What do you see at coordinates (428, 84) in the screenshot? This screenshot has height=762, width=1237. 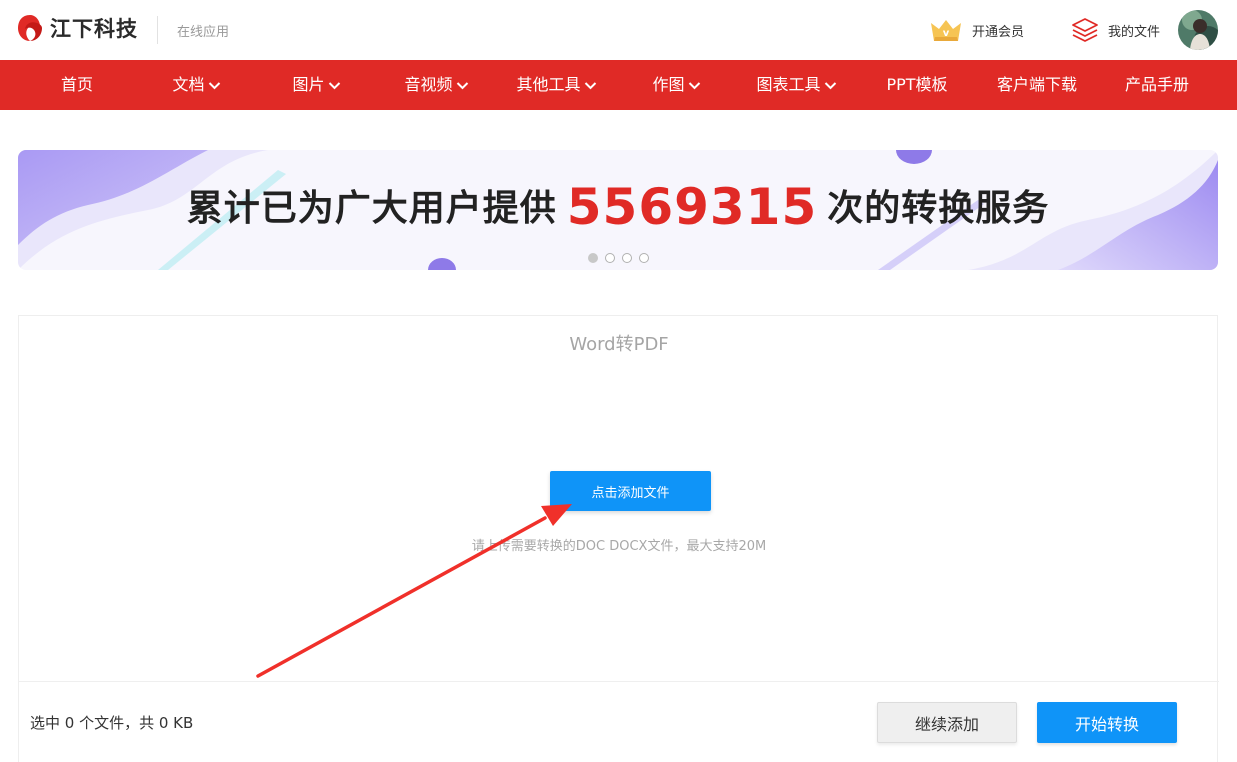 I see `nav-label: 音视频` at bounding box center [428, 84].